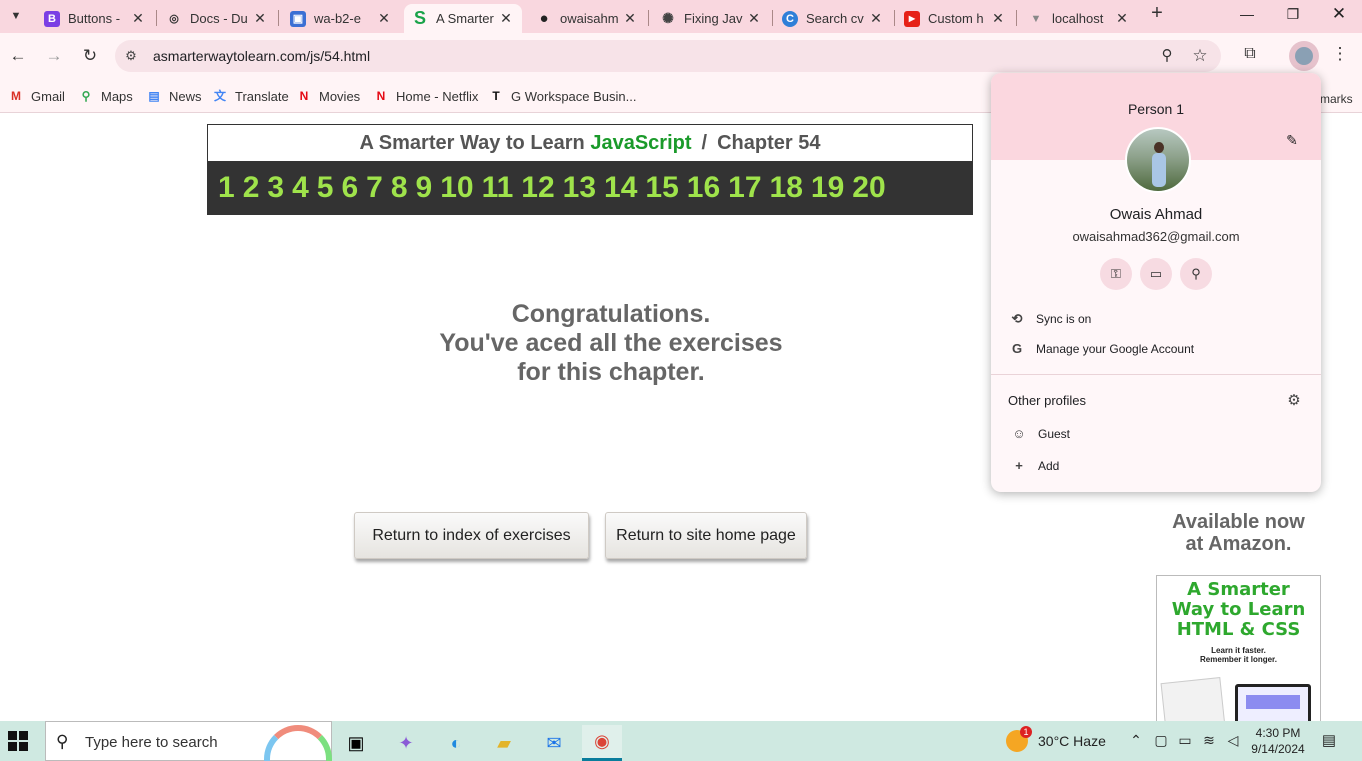 The height and width of the screenshot is (761, 1362). What do you see at coordinates (341, 18) in the screenshot?
I see `tab-wa-b2-e: ▣ wa-b2-e ✕` at bounding box center [341, 18].